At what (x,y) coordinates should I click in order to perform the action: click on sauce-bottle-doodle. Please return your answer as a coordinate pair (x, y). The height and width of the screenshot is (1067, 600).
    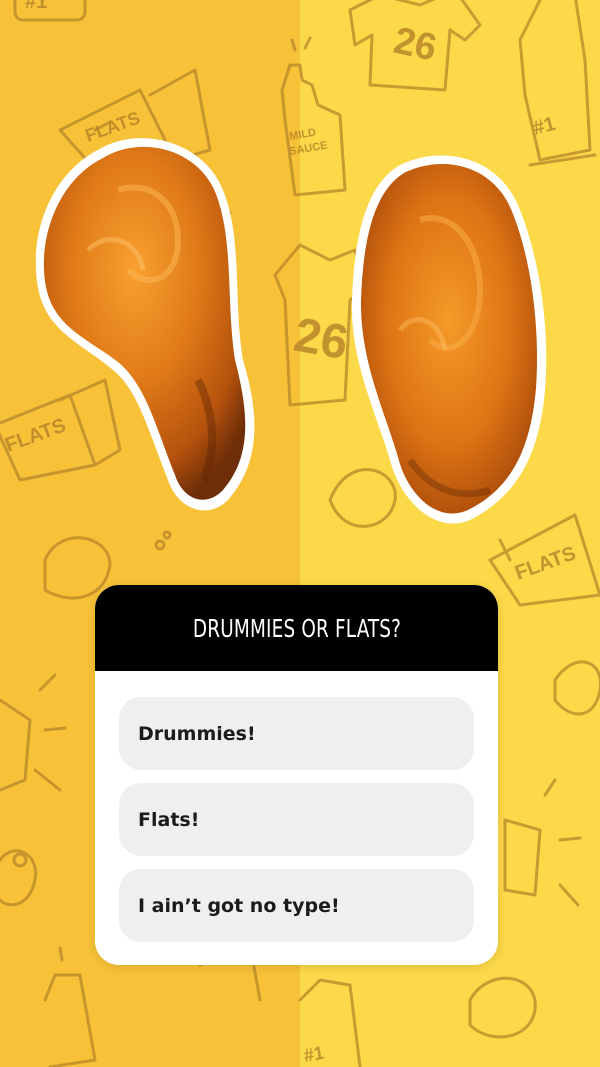
    Looking at the image, I should click on (313, 116).